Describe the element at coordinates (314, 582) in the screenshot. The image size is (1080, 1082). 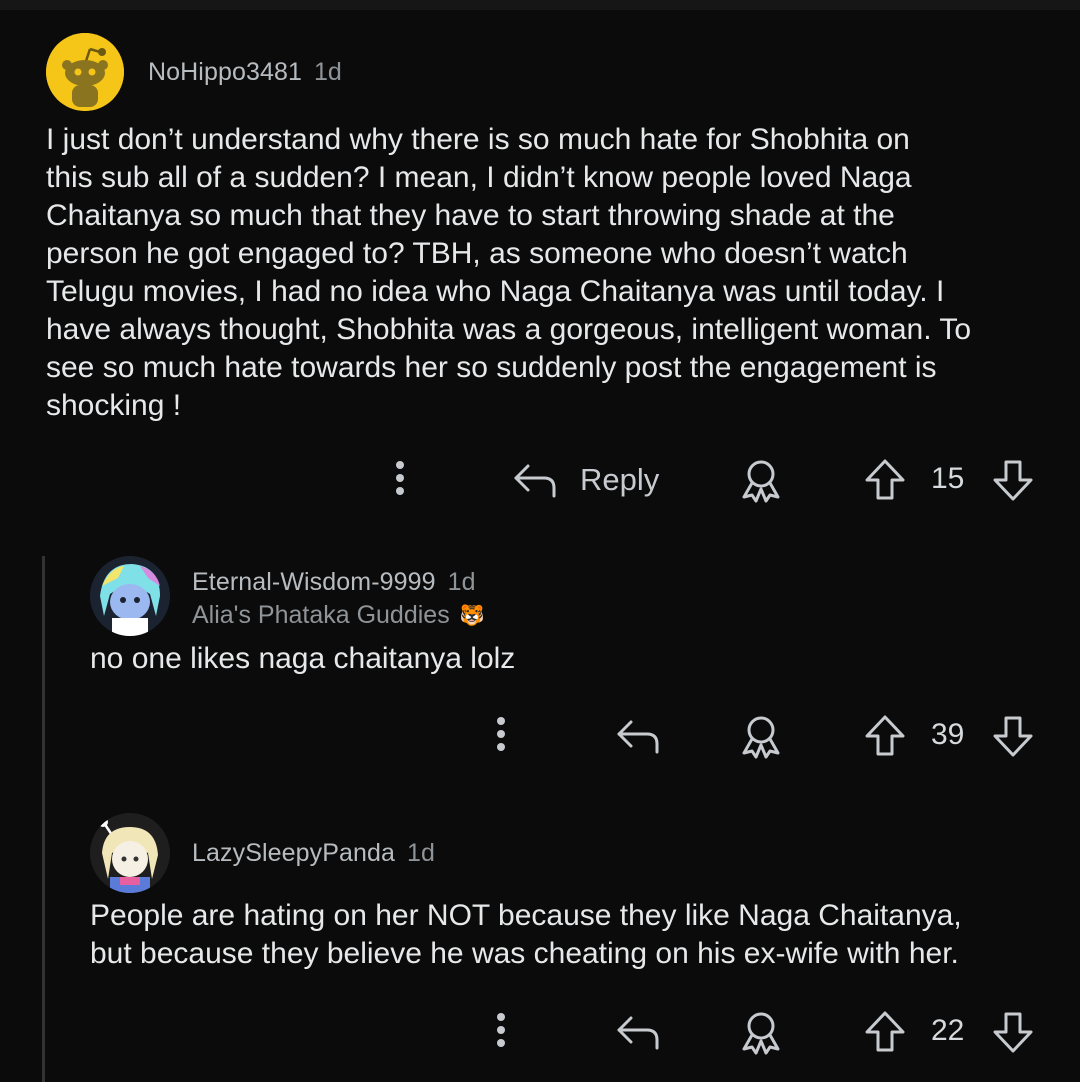
I see `comment-author: Eternal-Wisdom-9999` at that location.